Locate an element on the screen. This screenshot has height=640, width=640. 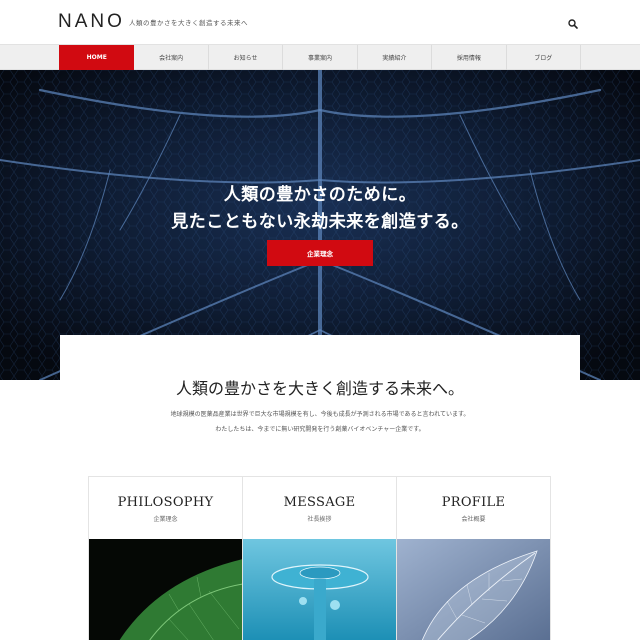
card-subtitle: 企業理念 is located at coordinates (165, 519).